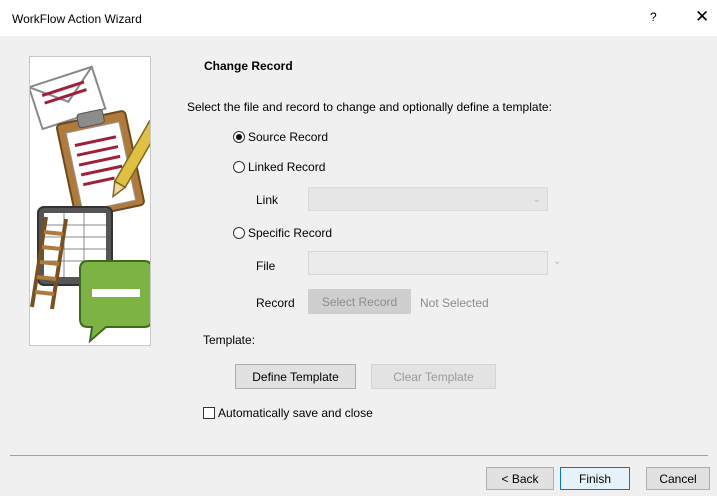 The height and width of the screenshot is (496, 717). I want to click on wizard-illustration, so click(90, 201).